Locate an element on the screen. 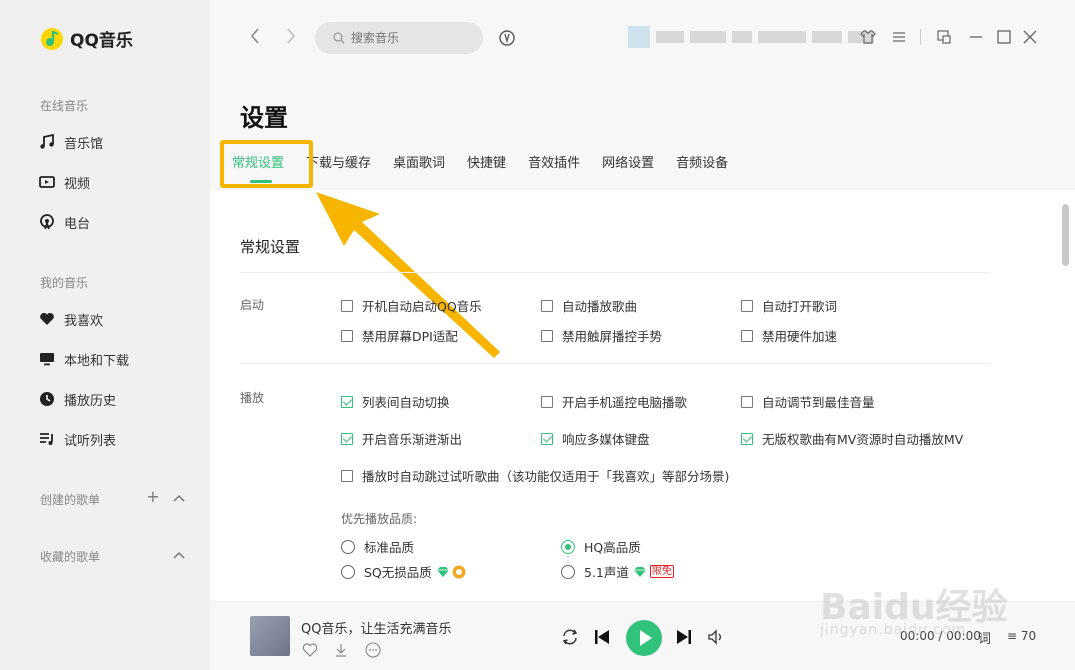 The height and width of the screenshot is (670, 1075). quality-hq-radio: HQ高品质 is located at coordinates (601, 546).